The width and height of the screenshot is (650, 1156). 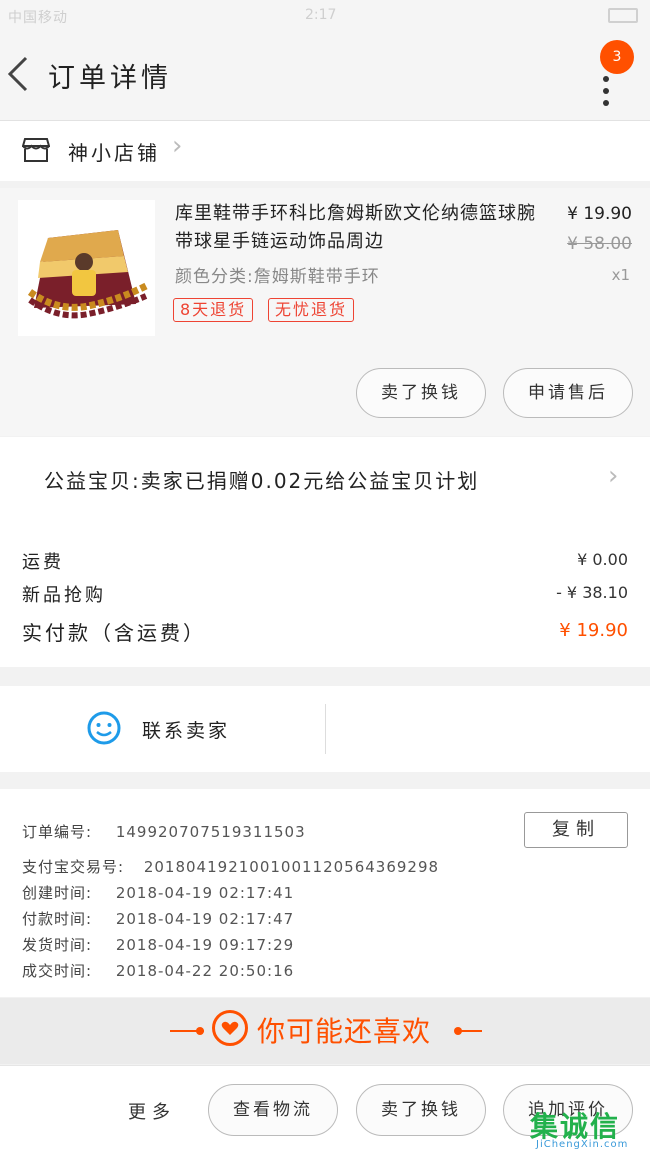 What do you see at coordinates (568, 393) in the screenshot?
I see `apply-aftersale-button: 申请售后` at bounding box center [568, 393].